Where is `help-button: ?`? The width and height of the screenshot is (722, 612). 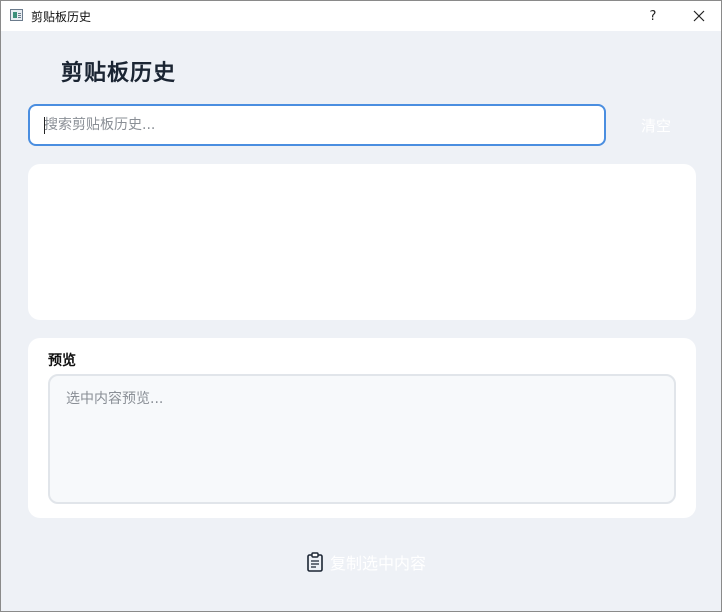
help-button: ? is located at coordinates (653, 16).